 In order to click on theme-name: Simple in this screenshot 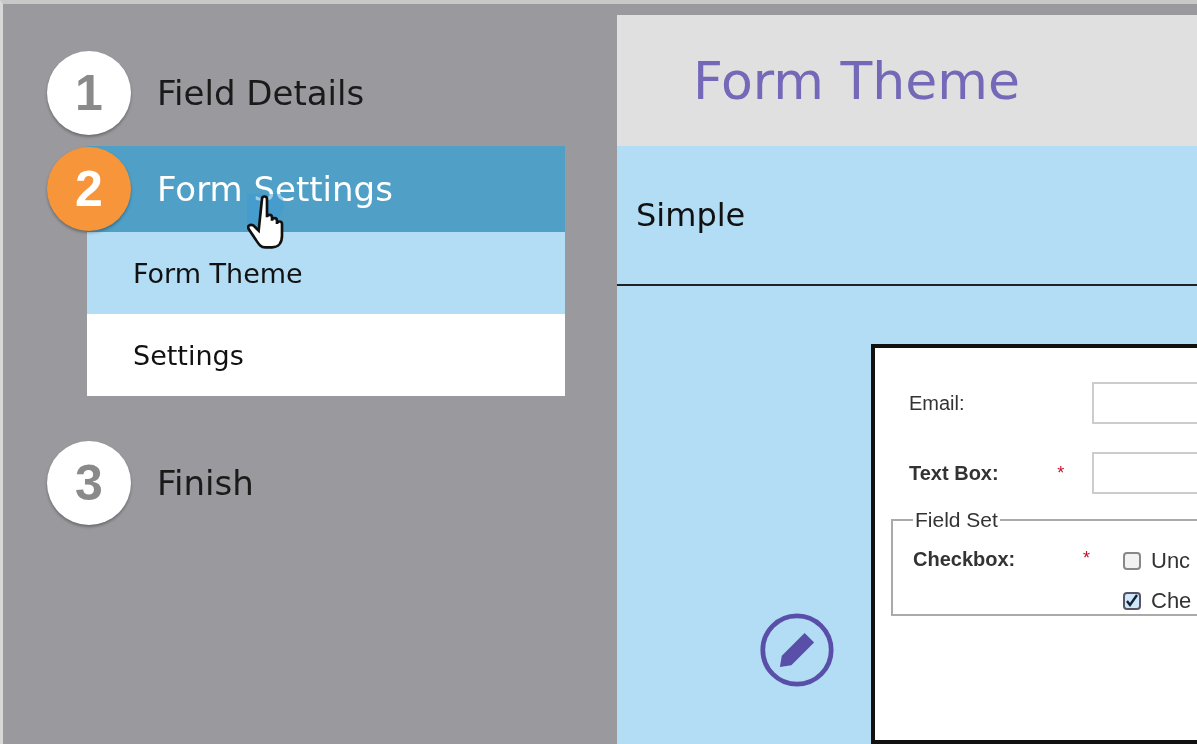, I will do `click(907, 216)`.